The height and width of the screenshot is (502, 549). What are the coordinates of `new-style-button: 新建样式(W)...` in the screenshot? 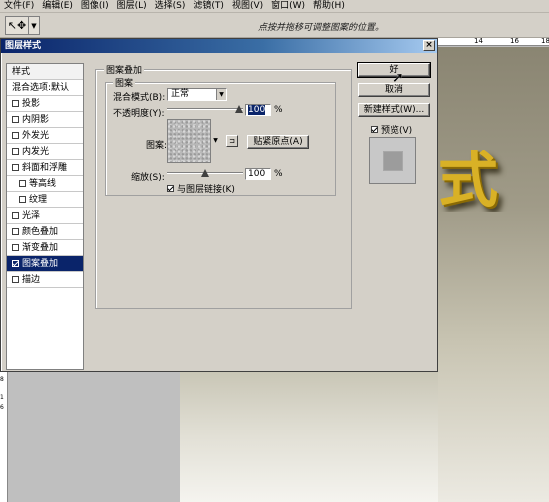 It's located at (394, 110).